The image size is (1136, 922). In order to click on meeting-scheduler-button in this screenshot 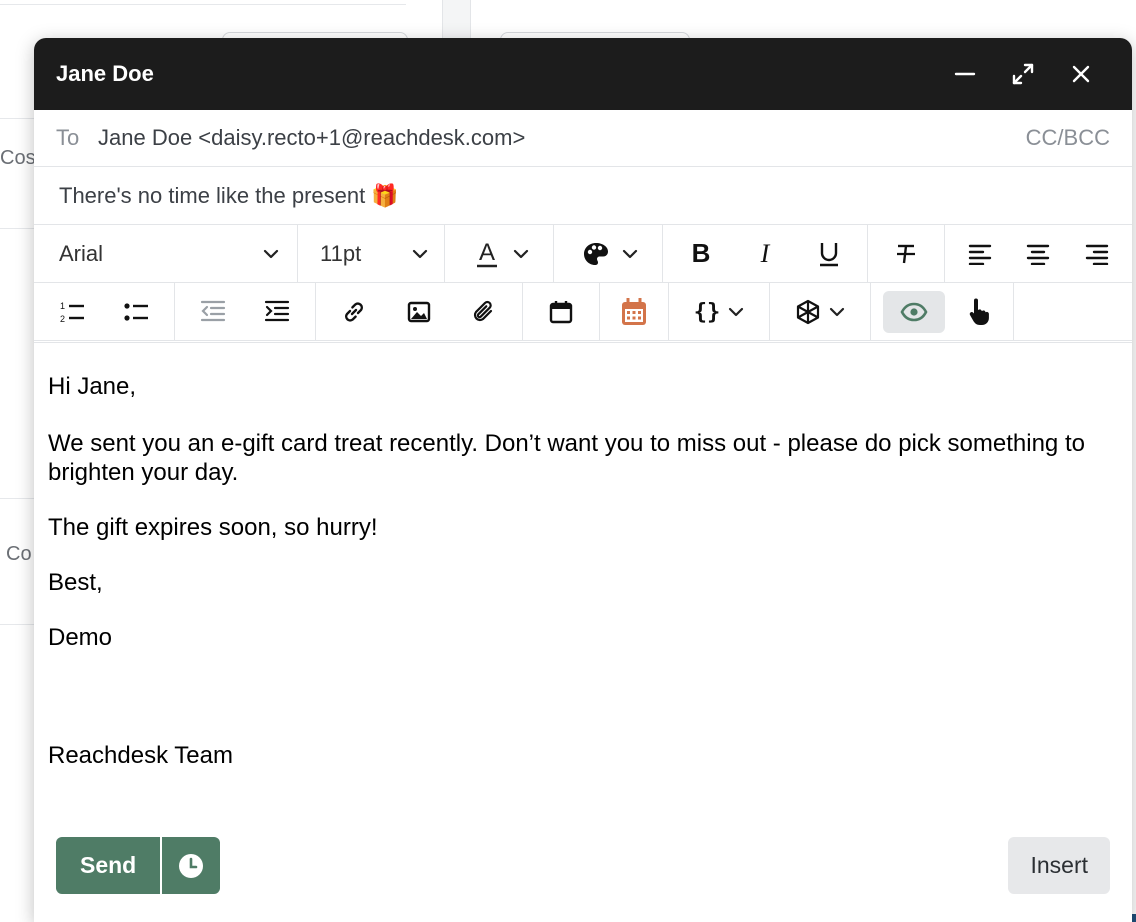, I will do `click(634, 311)`.